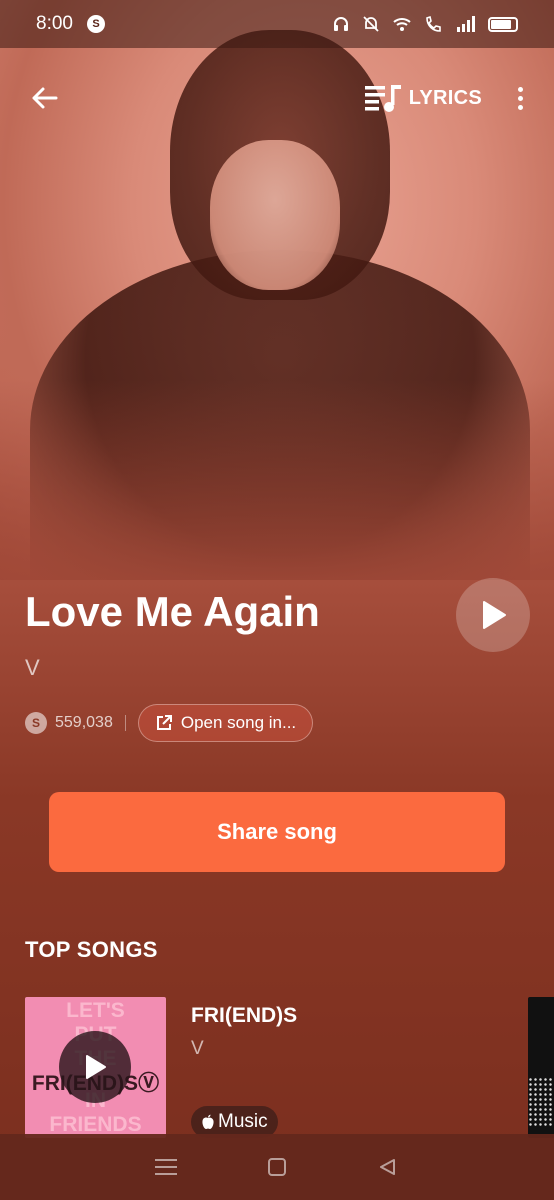 The height and width of the screenshot is (1200, 554). I want to click on artist-name: V, so click(32, 668).